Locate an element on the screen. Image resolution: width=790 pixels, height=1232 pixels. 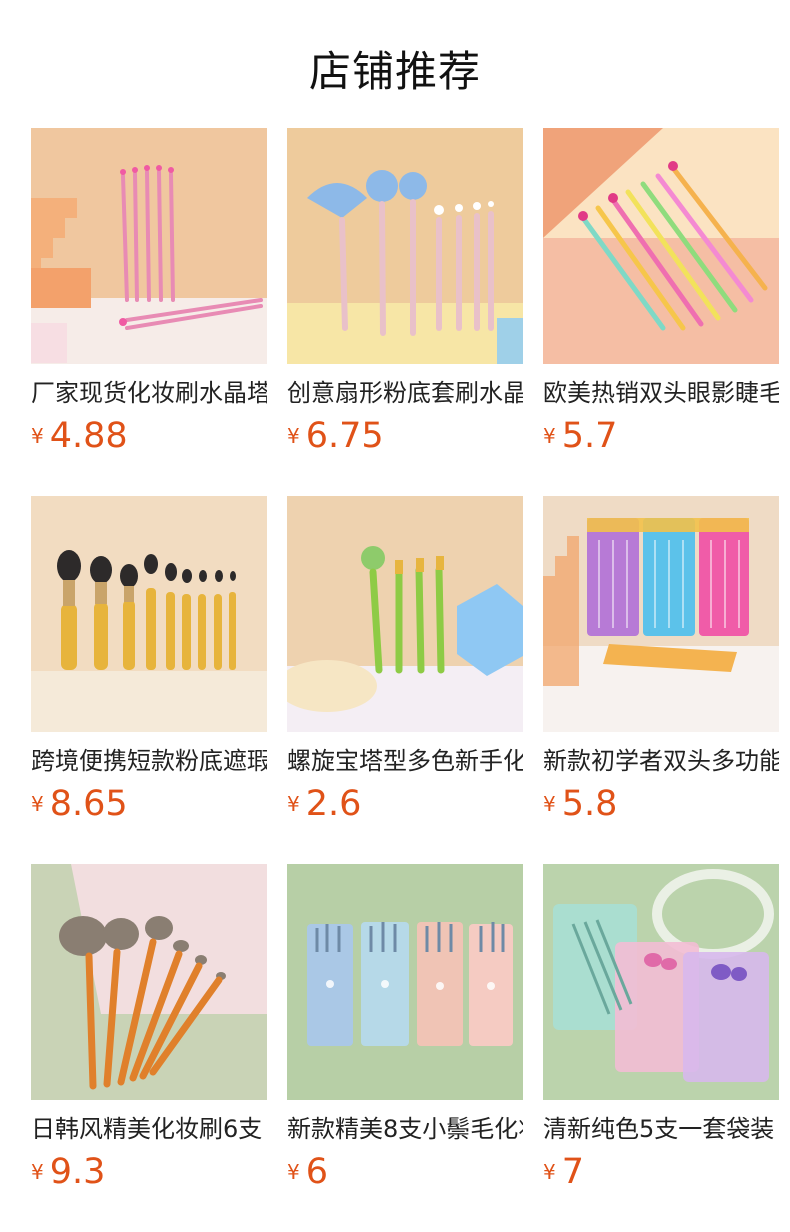
price-value: 4.88 is located at coordinates (88, 436).